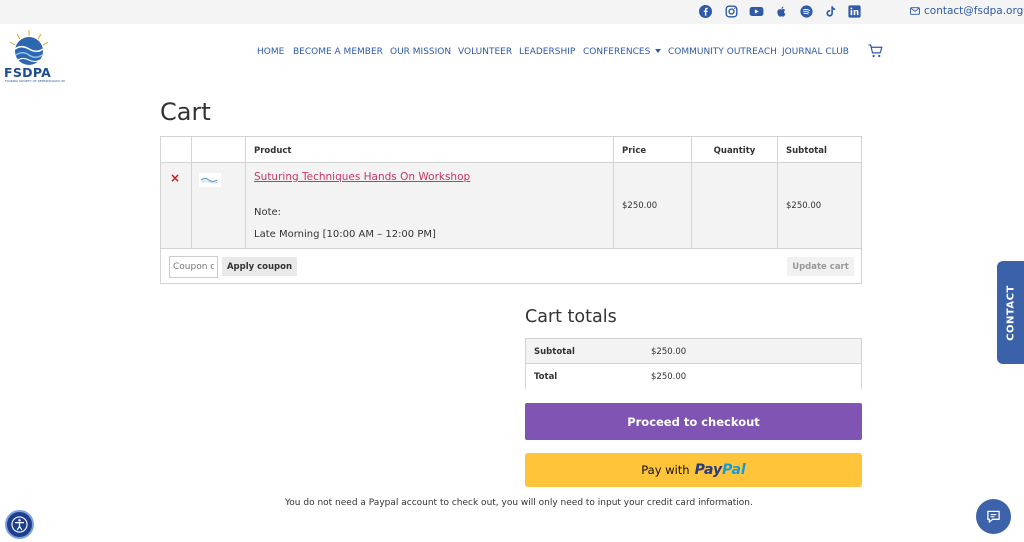 The width and height of the screenshot is (1024, 542). I want to click on nav-journal-club: JOURNAL CLUB, so click(815, 52).